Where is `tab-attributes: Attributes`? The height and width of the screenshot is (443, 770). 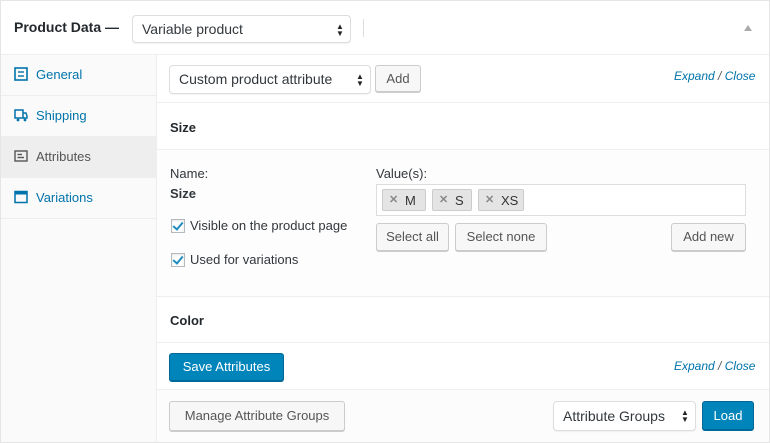 tab-attributes: Attributes is located at coordinates (78, 157).